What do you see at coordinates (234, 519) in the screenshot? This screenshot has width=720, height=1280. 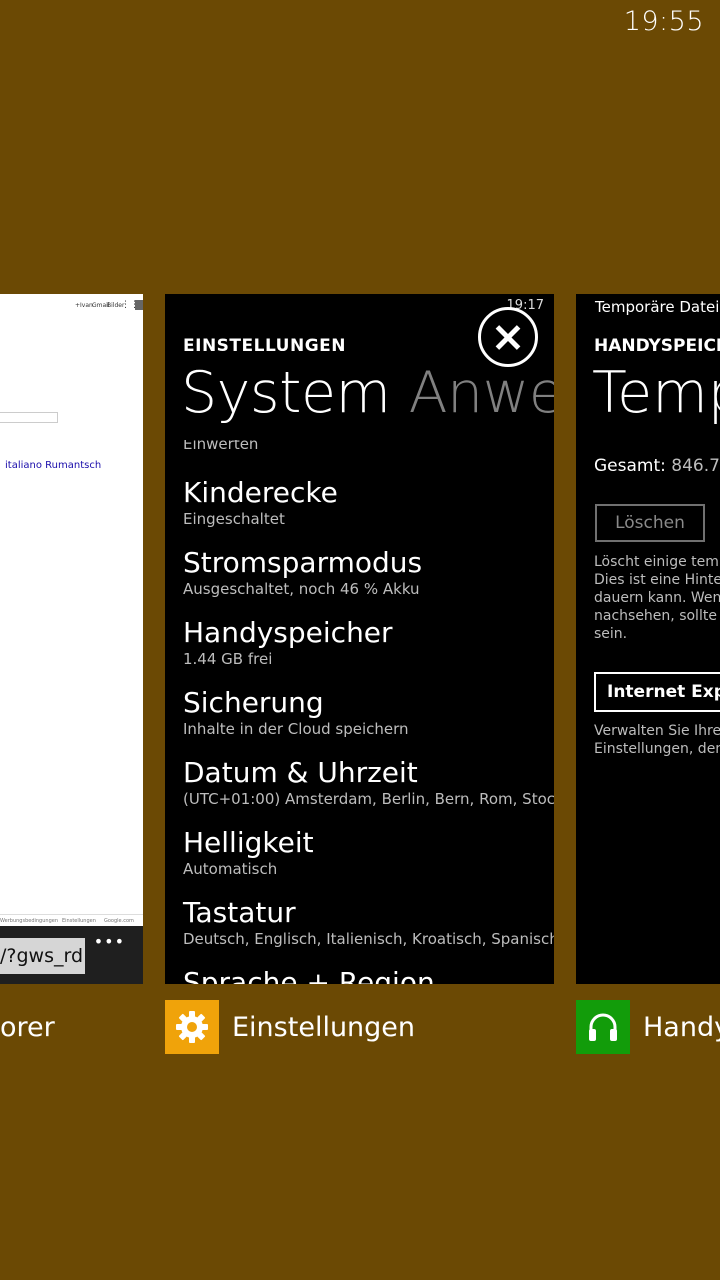 I see `item-subtitle: Eingeschaltet` at bounding box center [234, 519].